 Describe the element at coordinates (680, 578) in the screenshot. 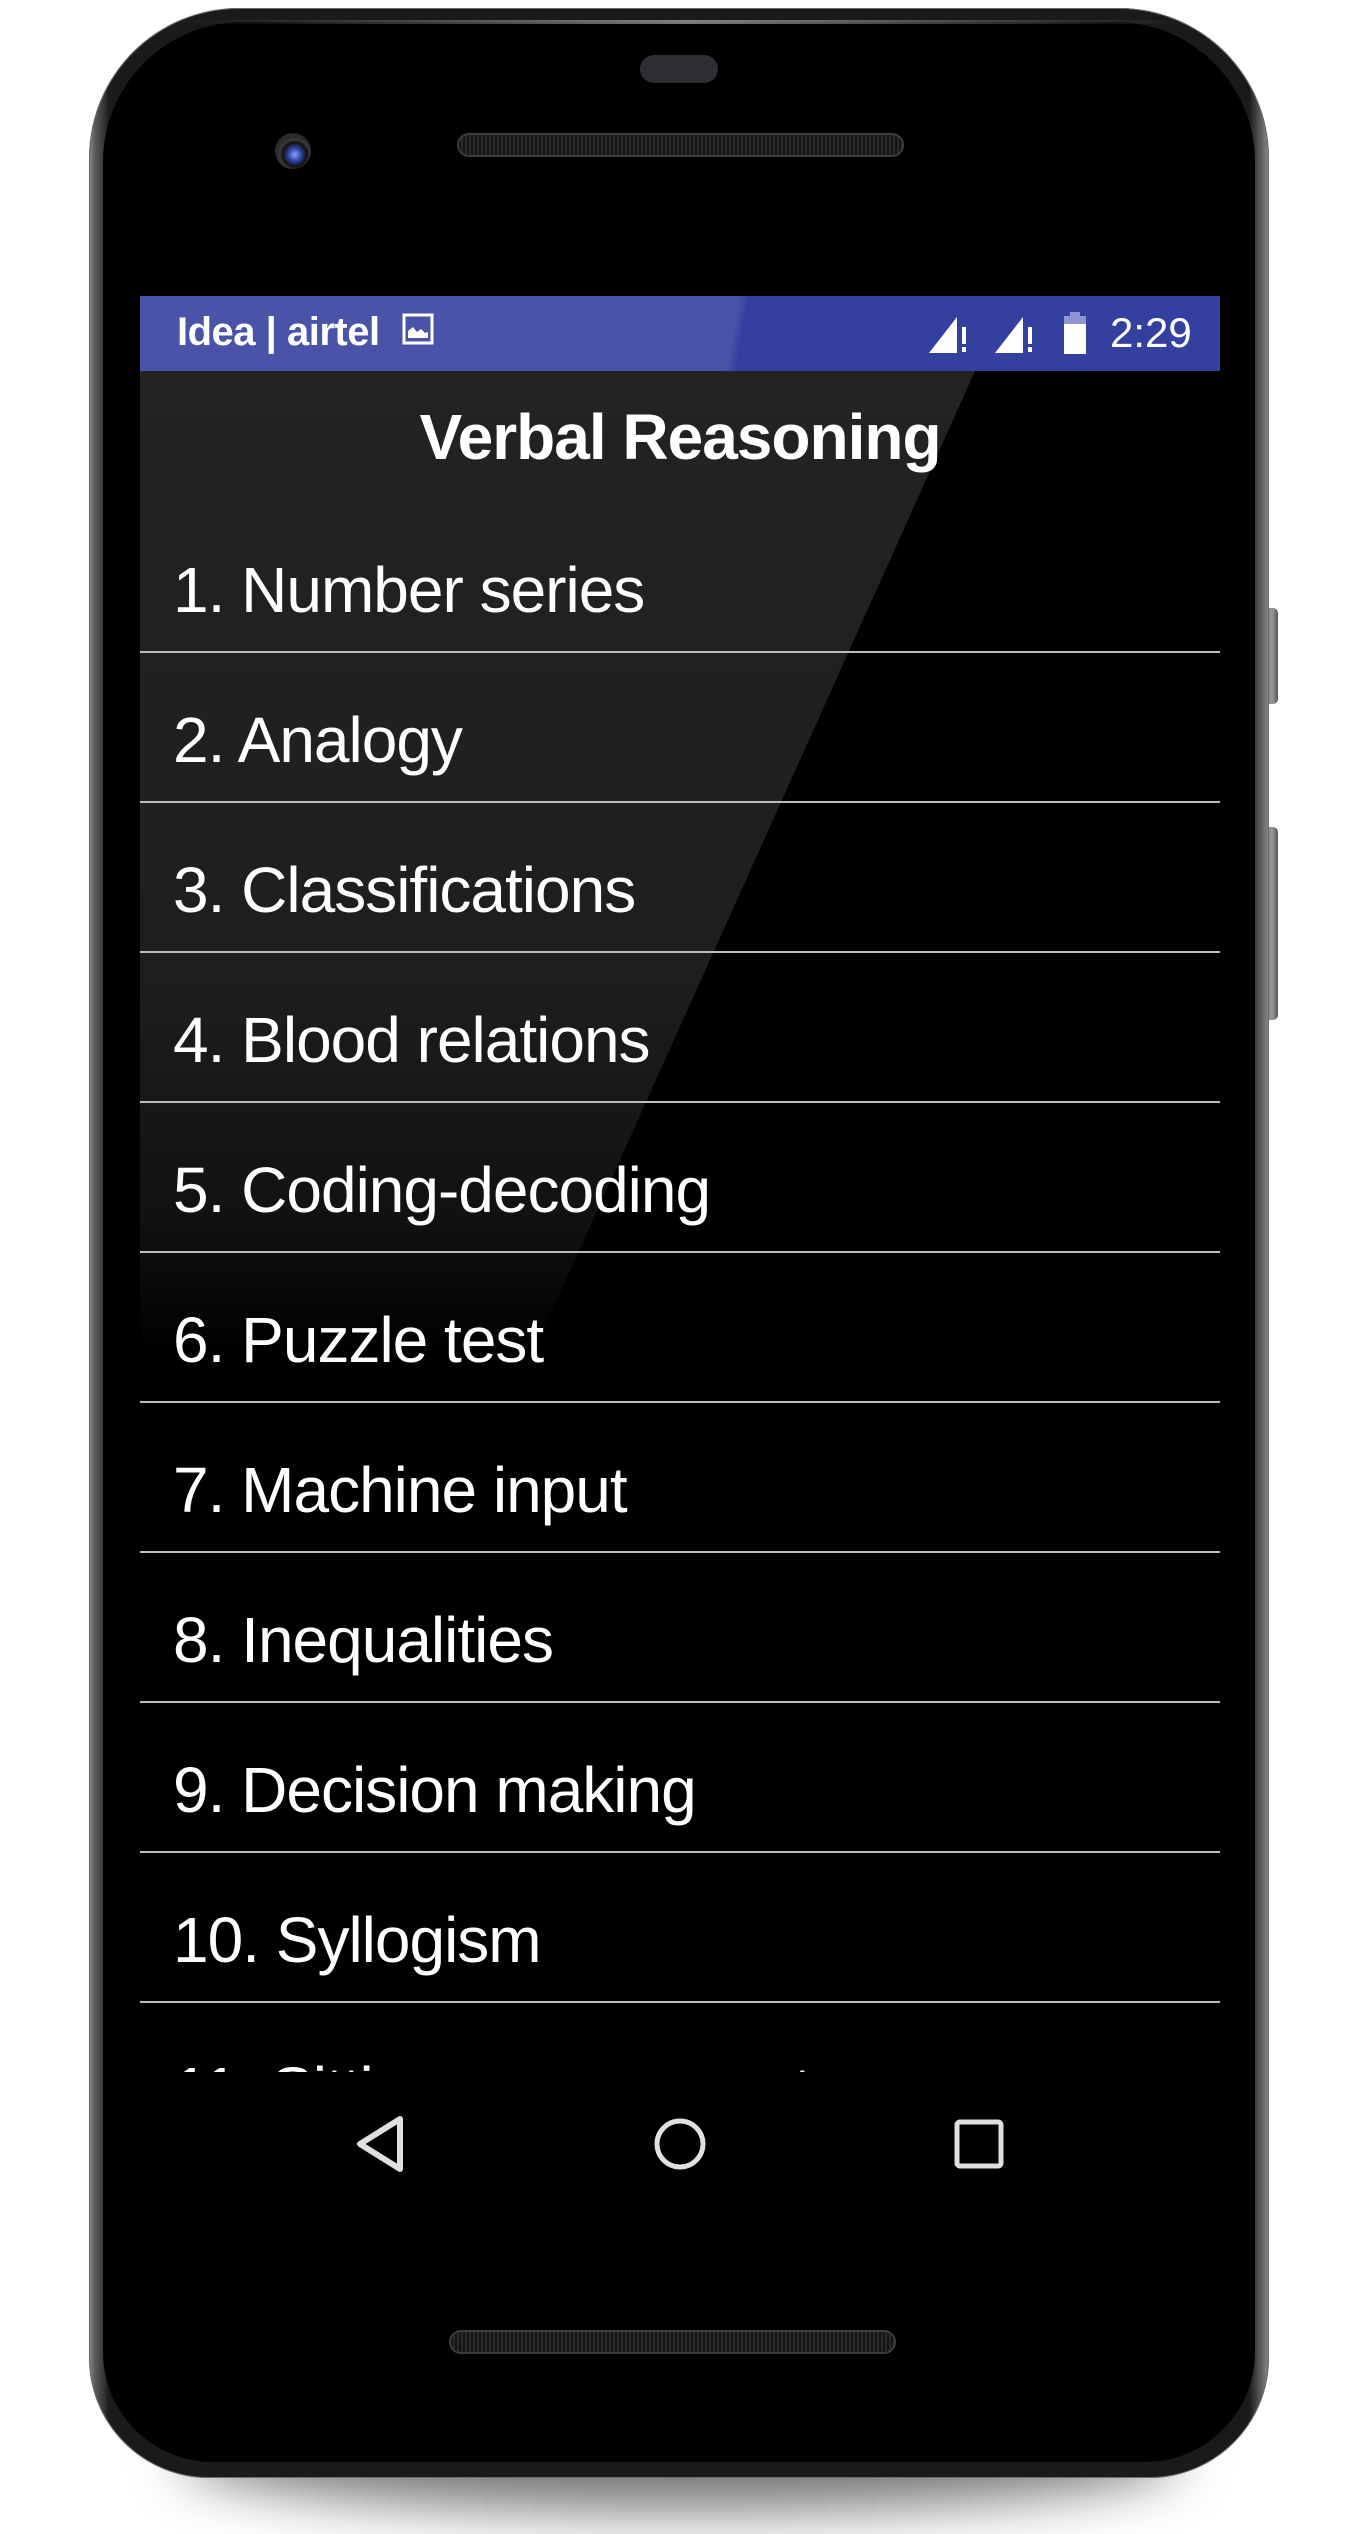

I see `list-item: 1. Number series` at that location.